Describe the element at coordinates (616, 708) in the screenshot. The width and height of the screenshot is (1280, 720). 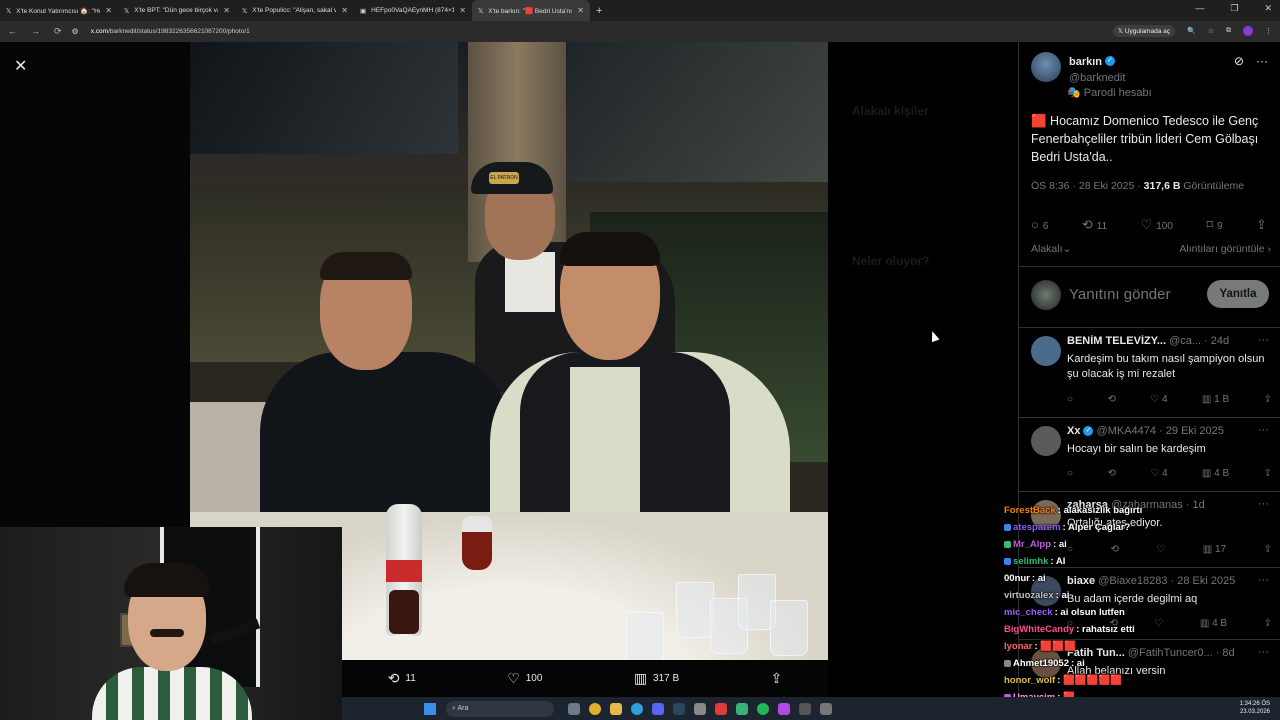
I see `folder-icon` at that location.